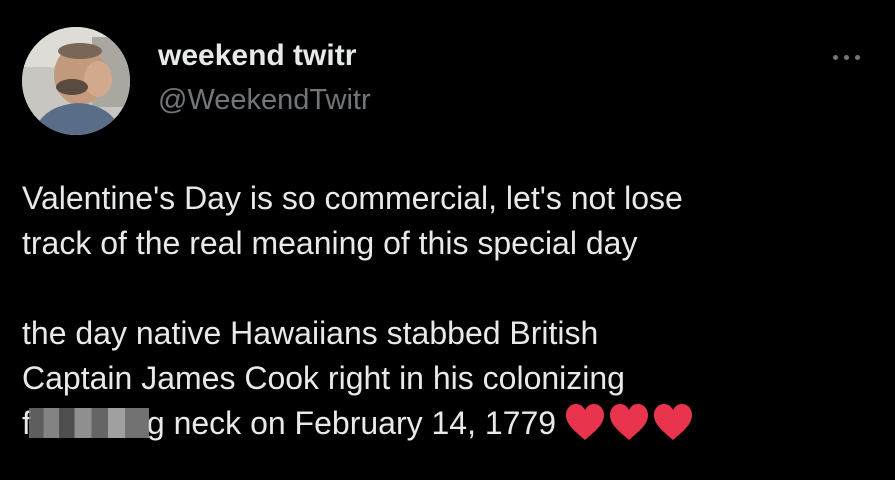 This screenshot has height=480, width=895. I want to click on censored-word-pixelation, so click(88, 423).